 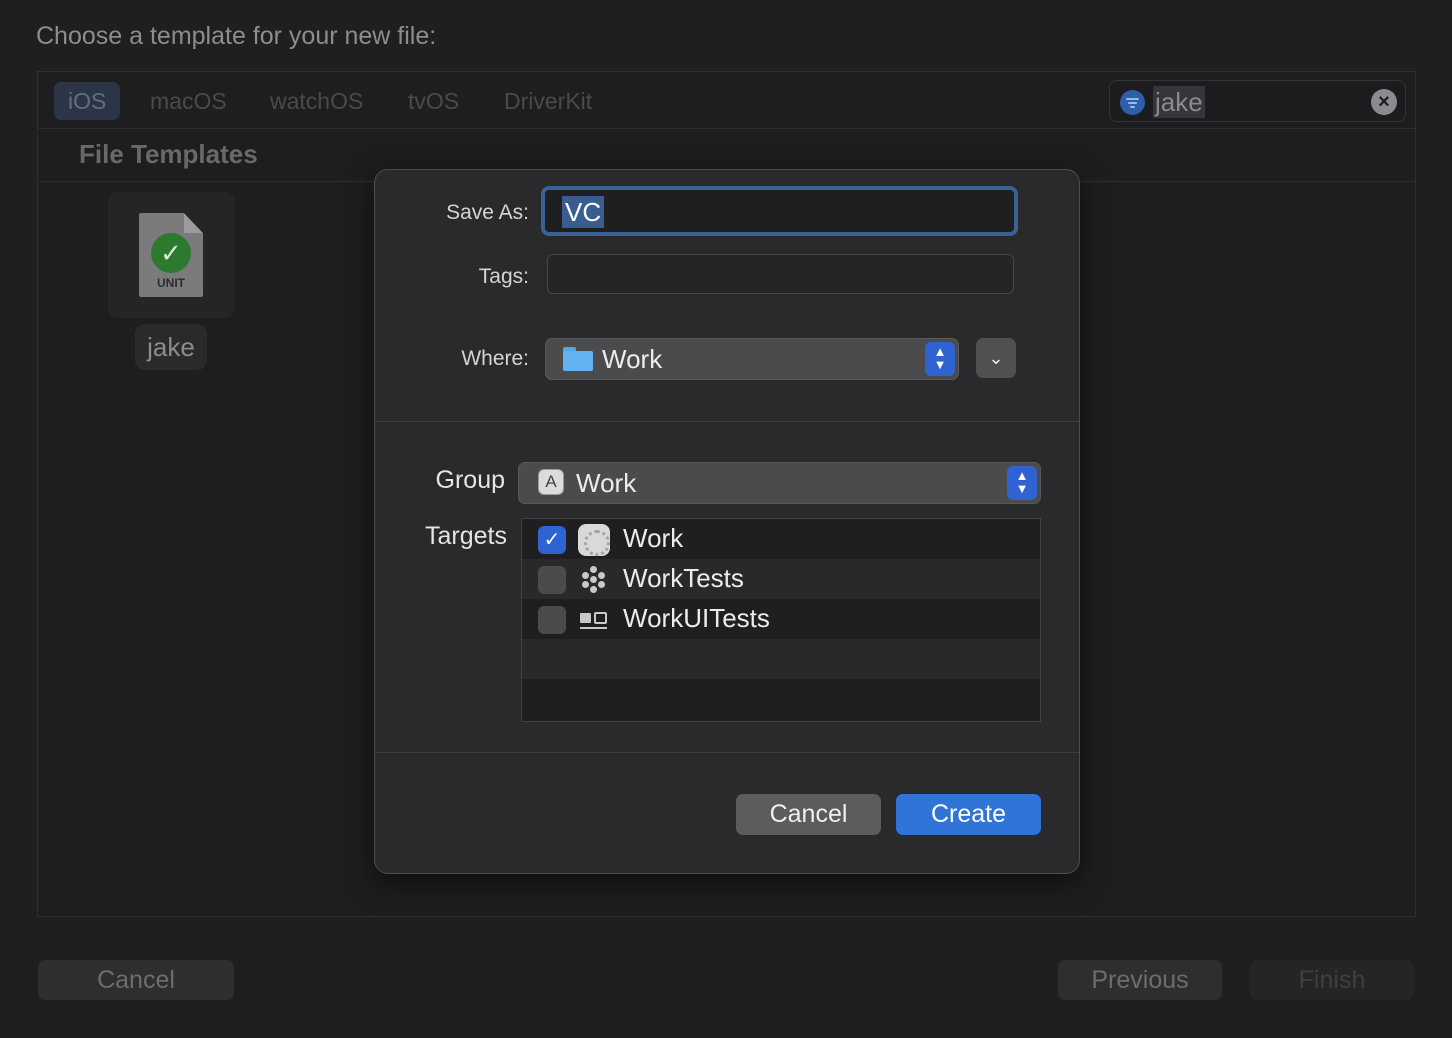 What do you see at coordinates (551, 482) in the screenshot?
I see `xcode-project-icon: A` at bounding box center [551, 482].